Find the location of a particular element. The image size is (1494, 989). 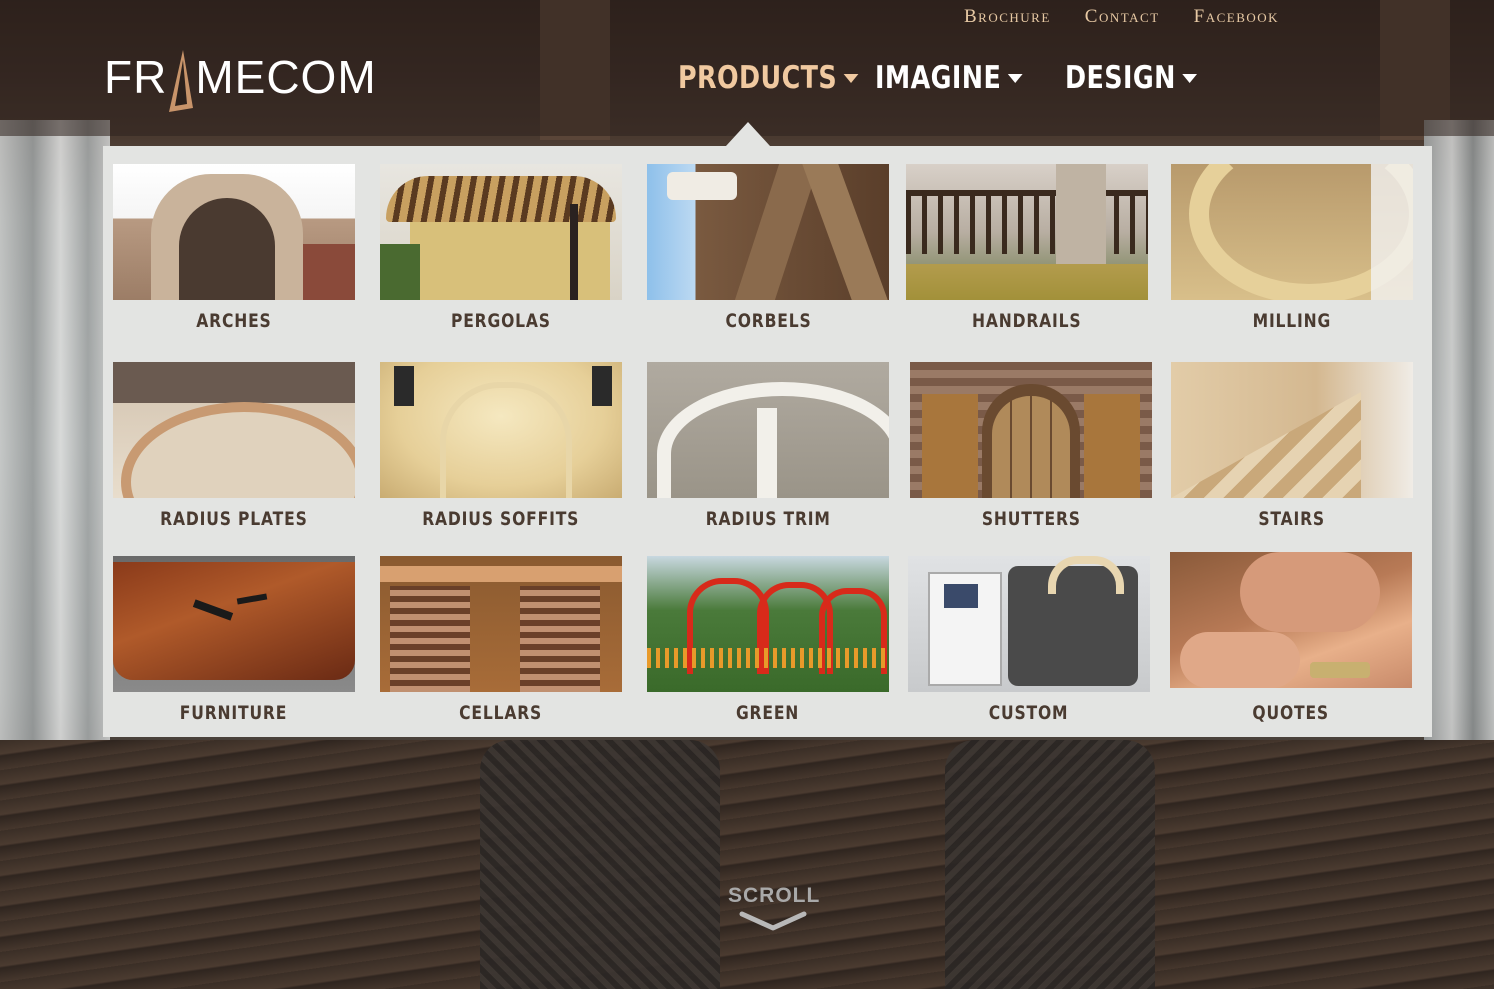

tile-label: RADIUS PLATES is located at coordinates (234, 519).